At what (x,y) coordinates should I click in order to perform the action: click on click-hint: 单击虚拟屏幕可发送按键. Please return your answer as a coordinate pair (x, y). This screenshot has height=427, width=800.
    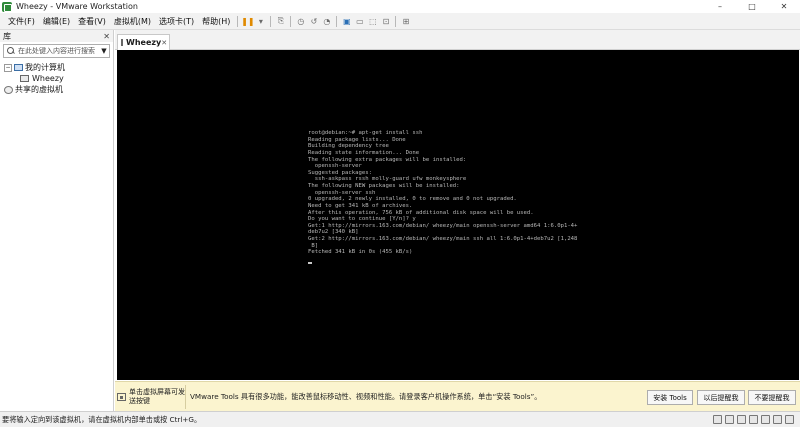
    Looking at the image, I should click on (152, 397).